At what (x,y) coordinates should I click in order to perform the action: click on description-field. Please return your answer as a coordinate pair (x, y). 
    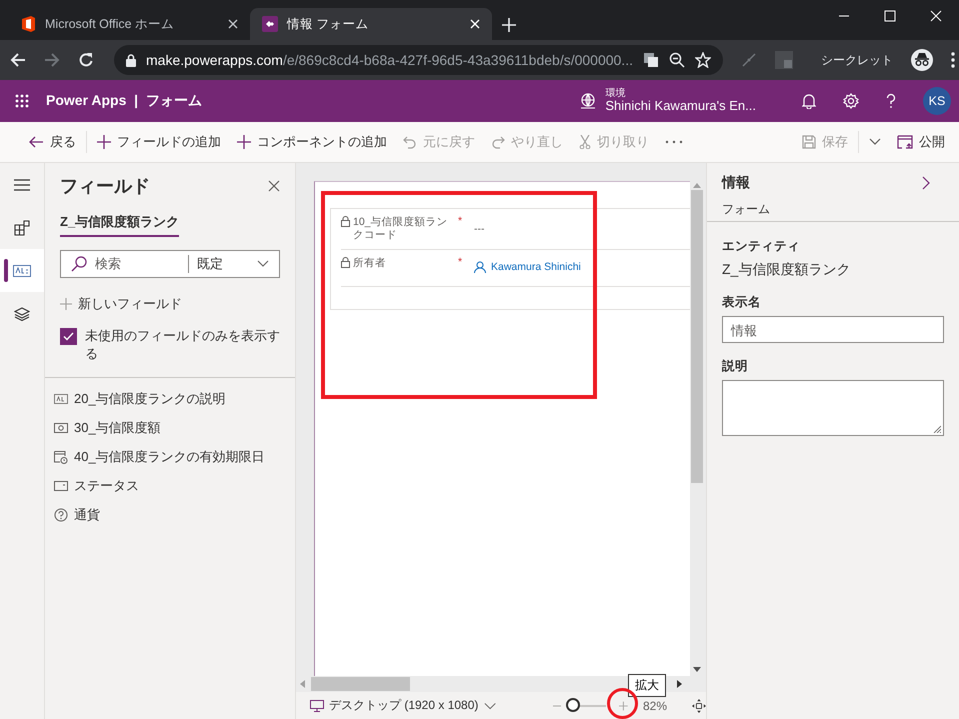
    Looking at the image, I should click on (833, 408).